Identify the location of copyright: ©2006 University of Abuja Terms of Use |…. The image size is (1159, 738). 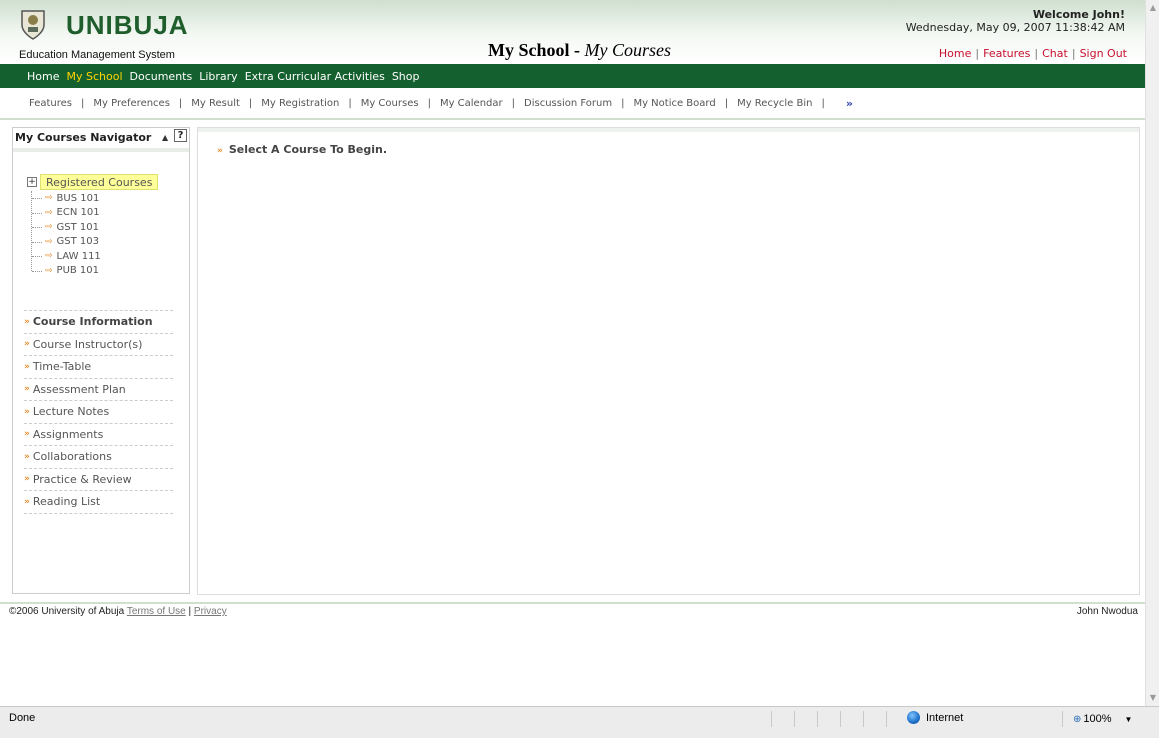
(118, 611).